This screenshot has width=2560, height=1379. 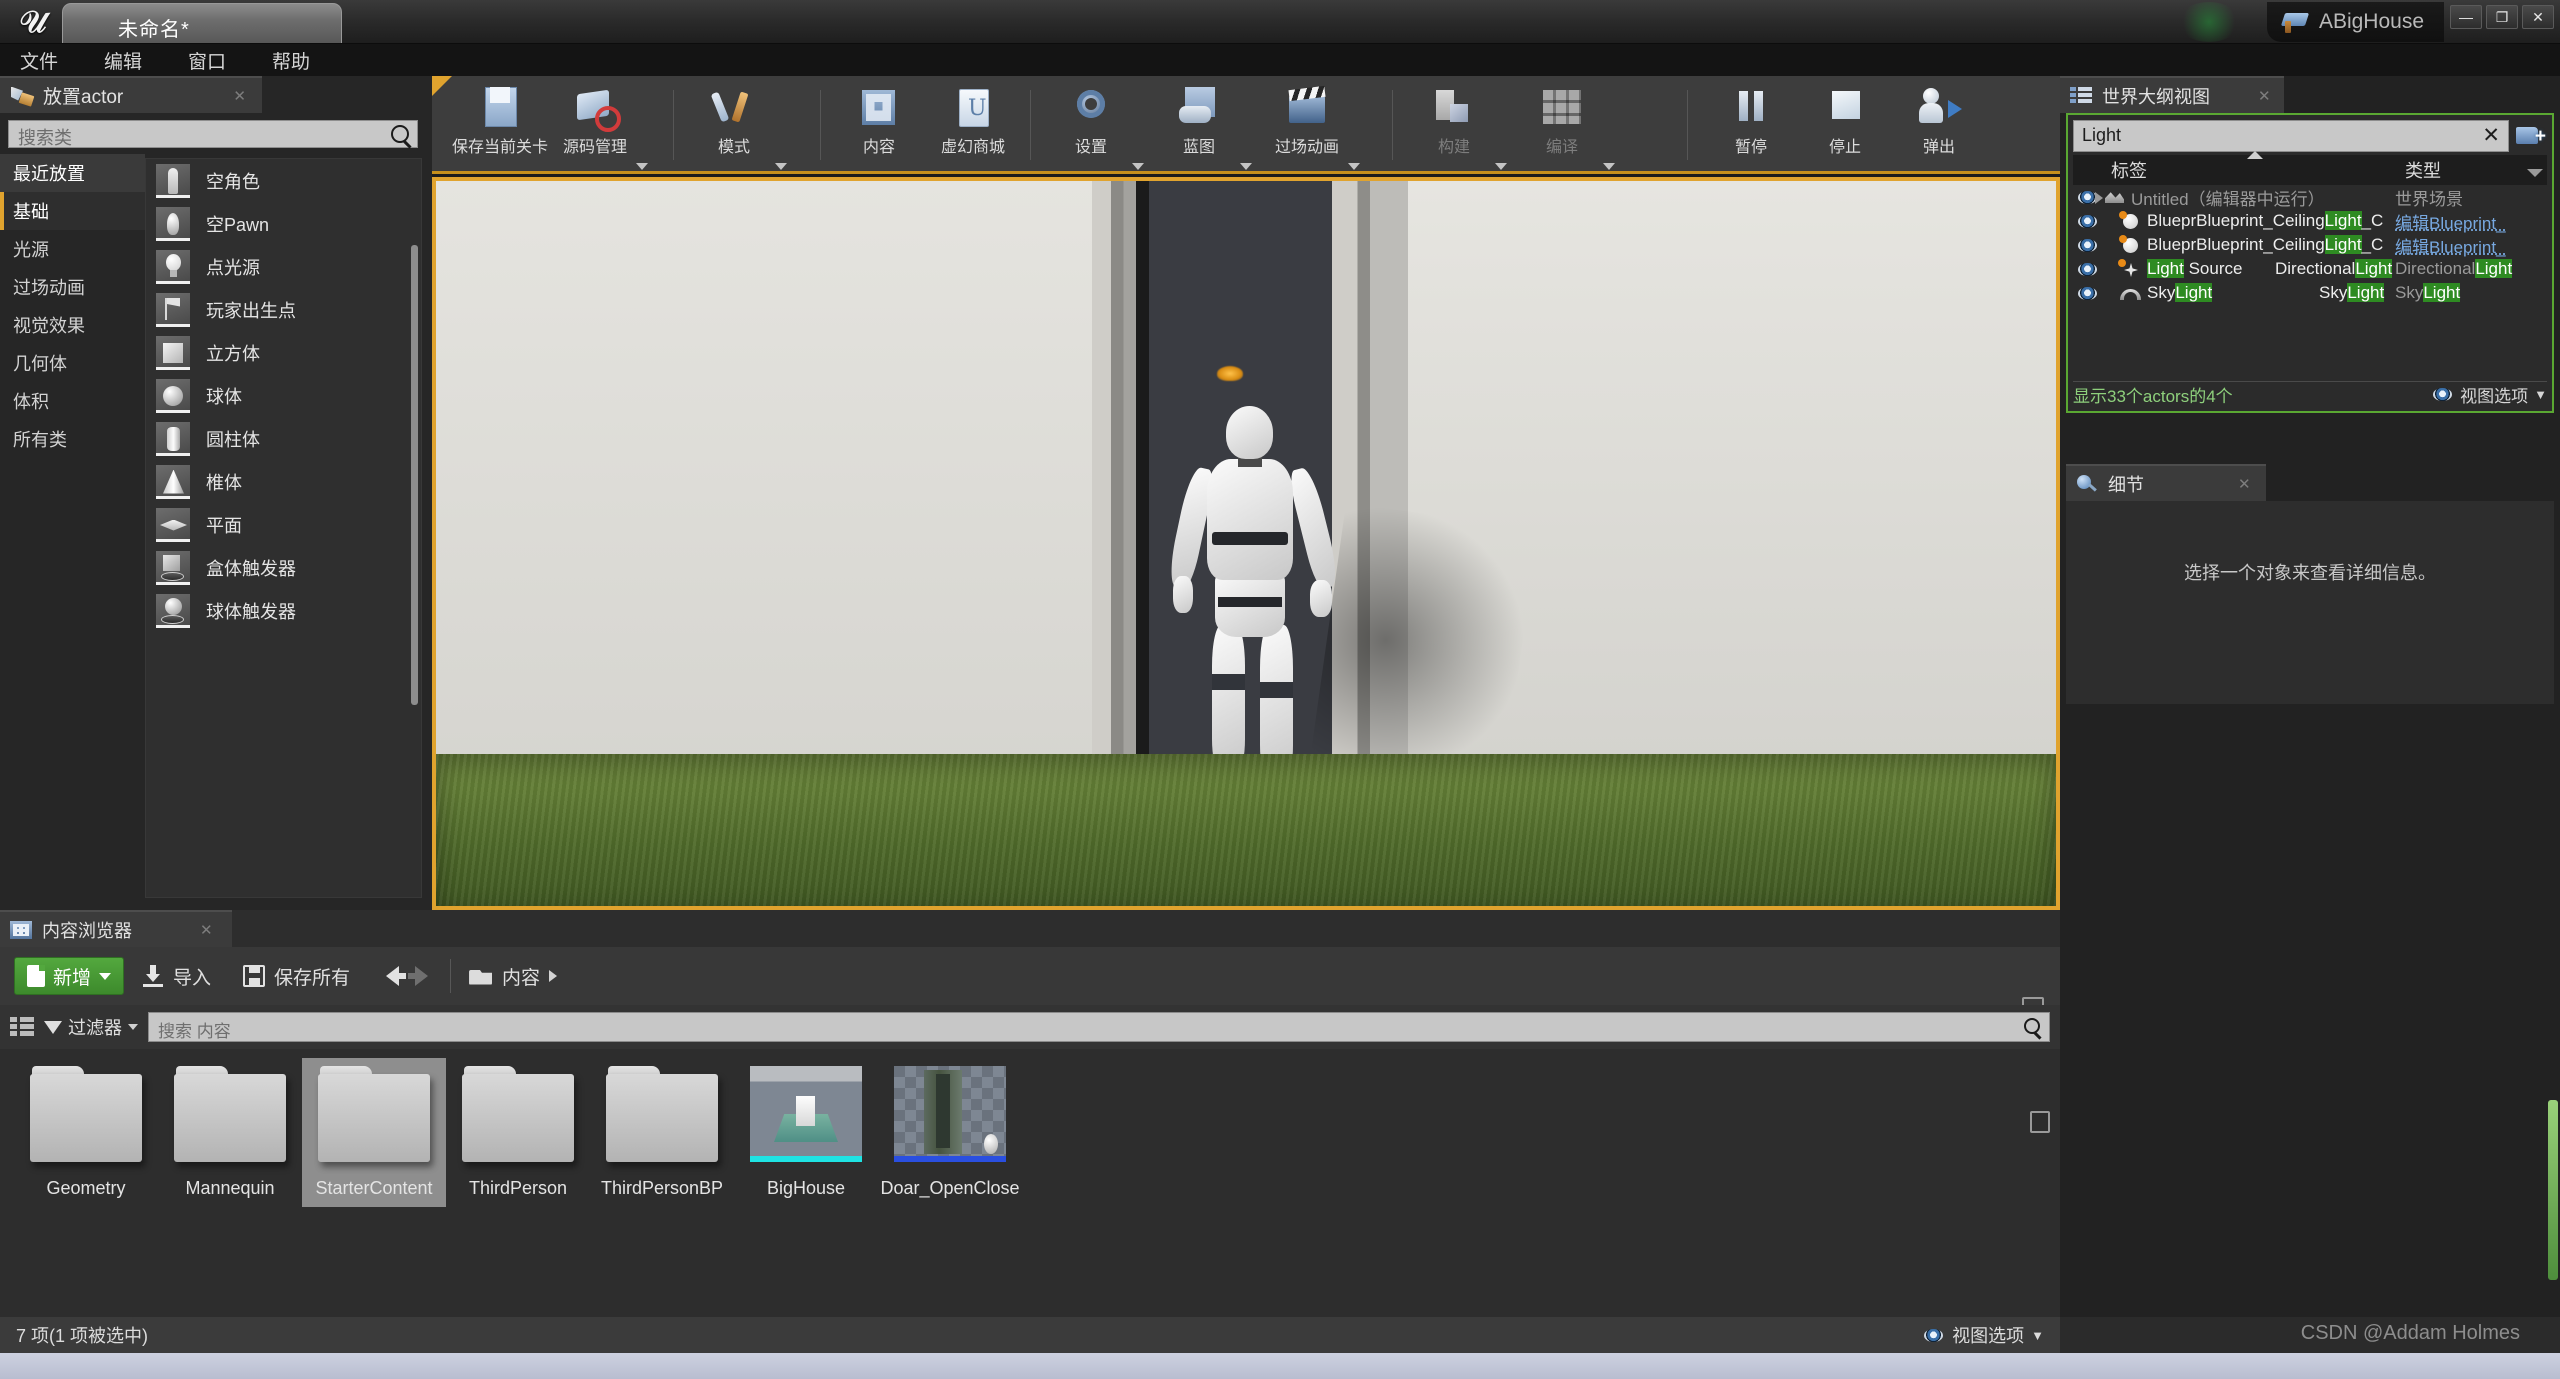 I want to click on list-item: 盒体触发器, so click(x=283, y=567).